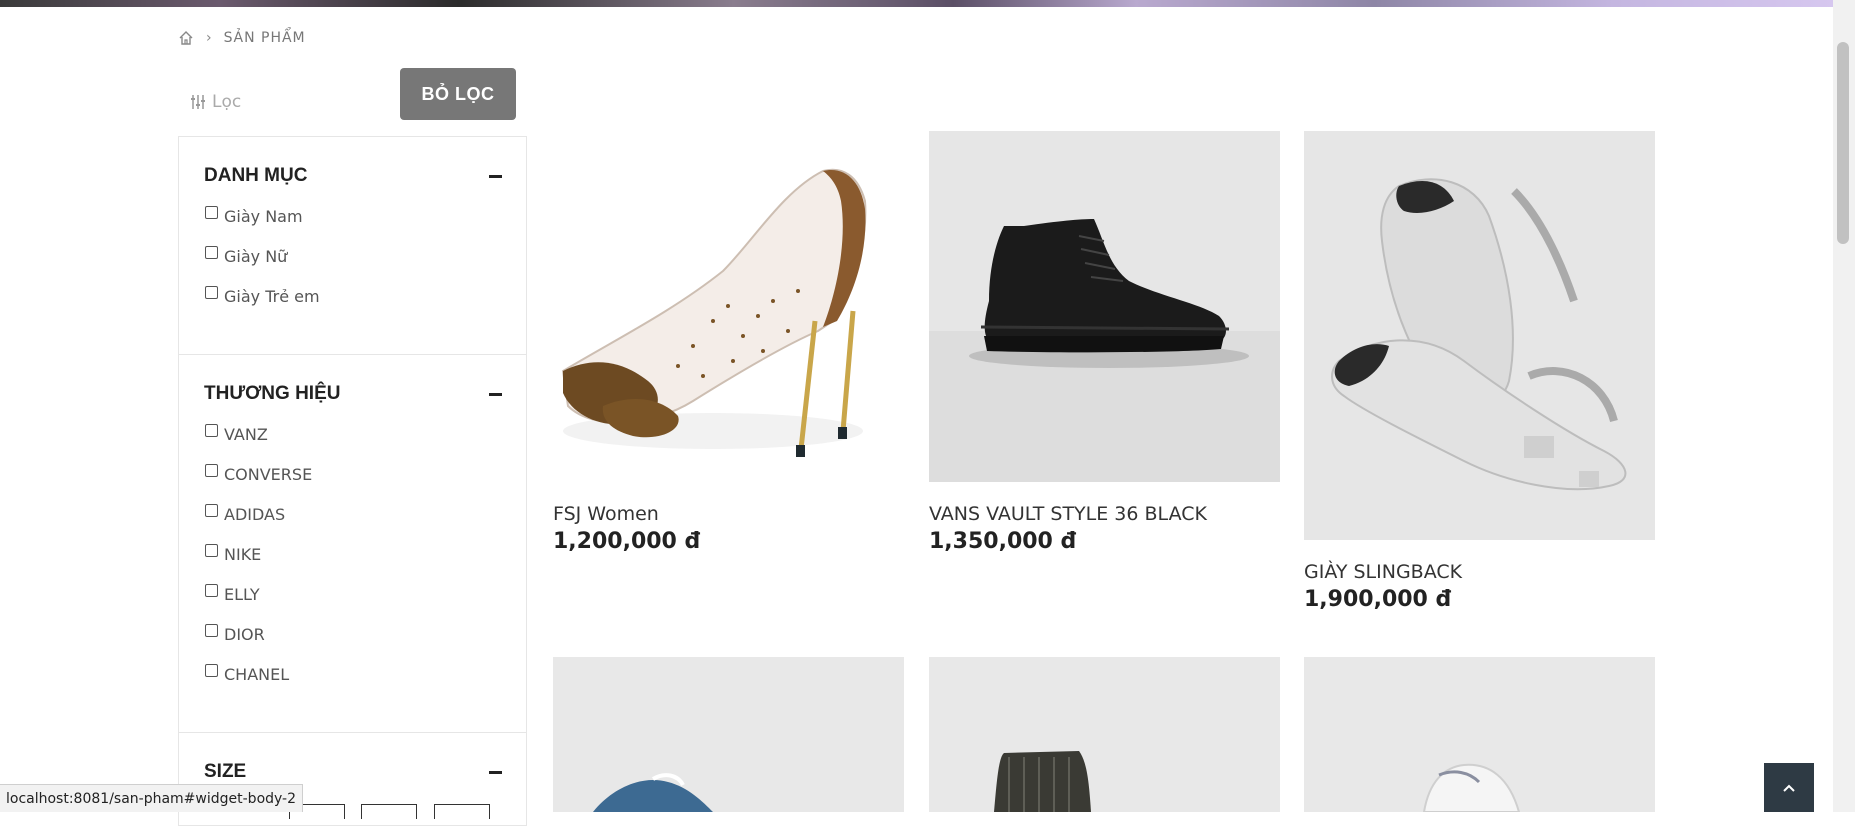 Image resolution: width=1855 pixels, height=833 pixels. I want to click on filter-label: Lọc, so click(215, 102).